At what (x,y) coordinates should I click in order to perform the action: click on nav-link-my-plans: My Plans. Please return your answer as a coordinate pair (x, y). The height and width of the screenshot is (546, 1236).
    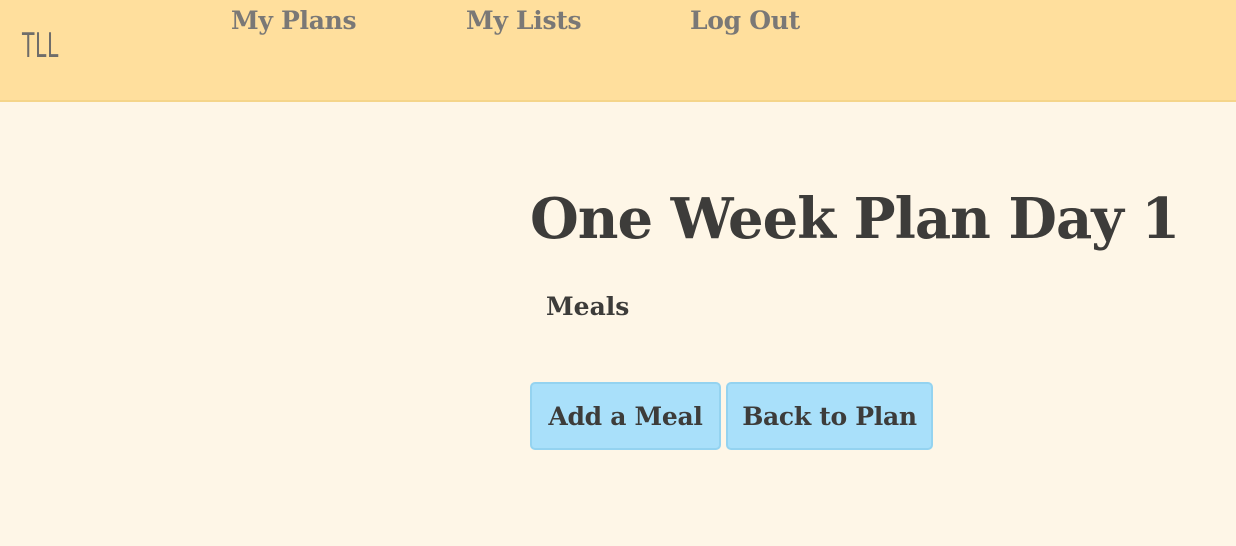
    Looking at the image, I should click on (294, 20).